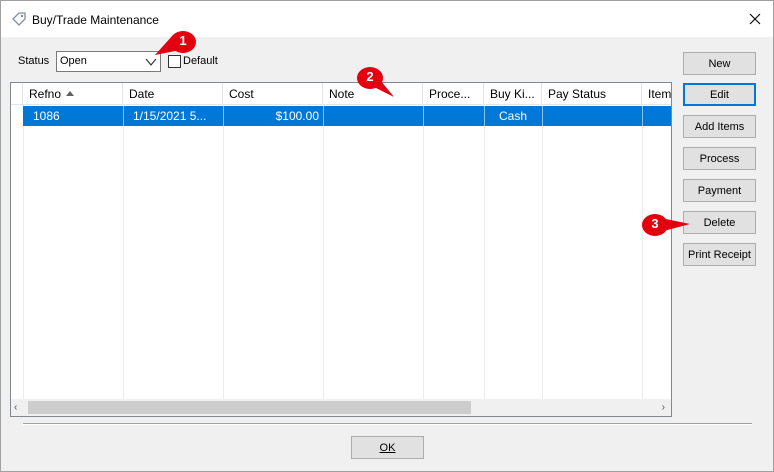 The image size is (774, 472). What do you see at coordinates (719, 63) in the screenshot?
I see `new-button: New` at bounding box center [719, 63].